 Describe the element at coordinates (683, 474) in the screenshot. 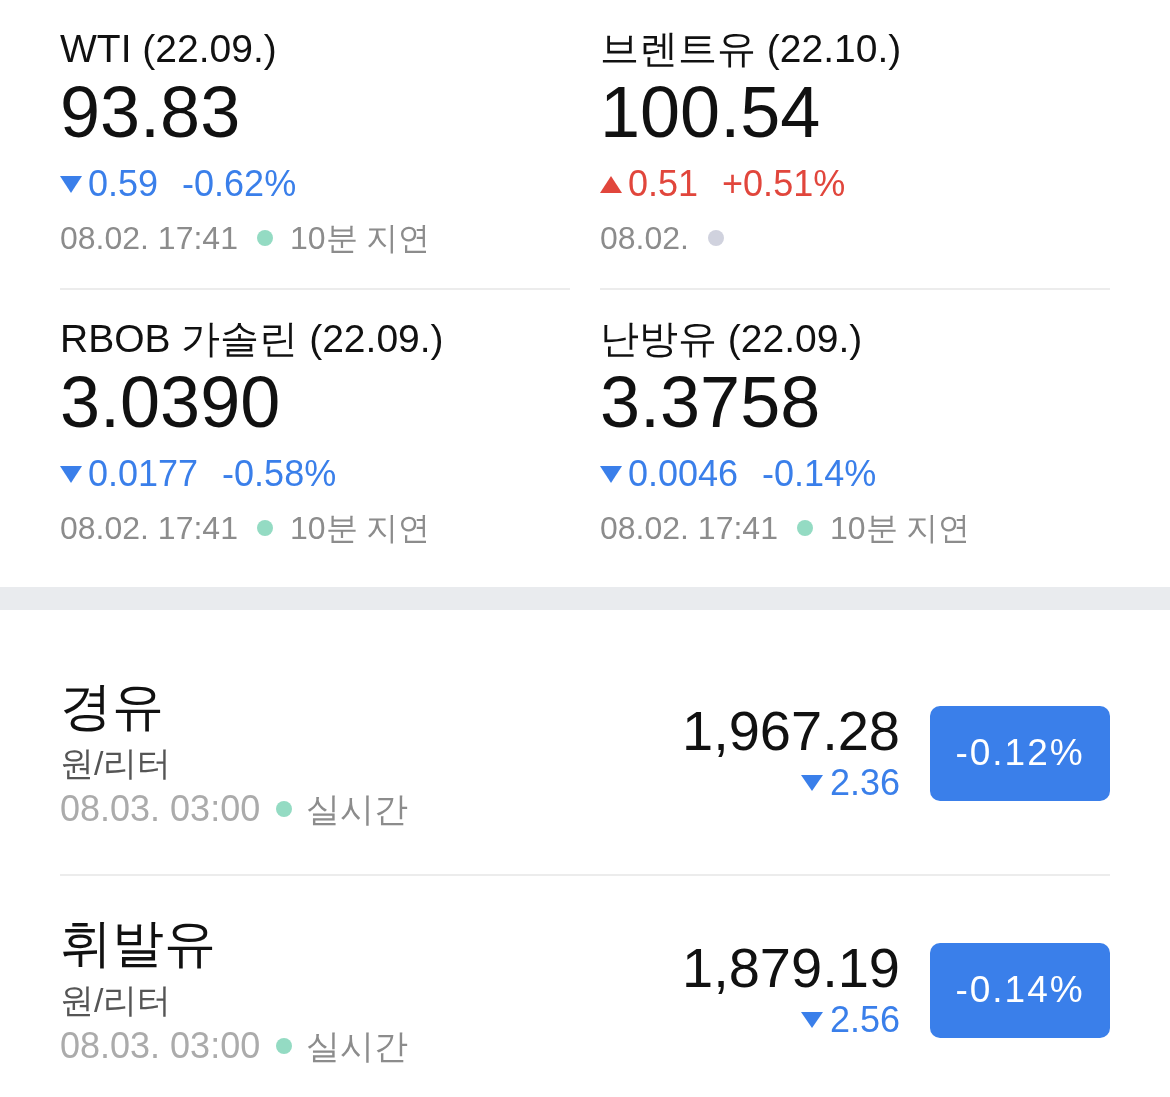

I see `change-value: 0.0046` at that location.